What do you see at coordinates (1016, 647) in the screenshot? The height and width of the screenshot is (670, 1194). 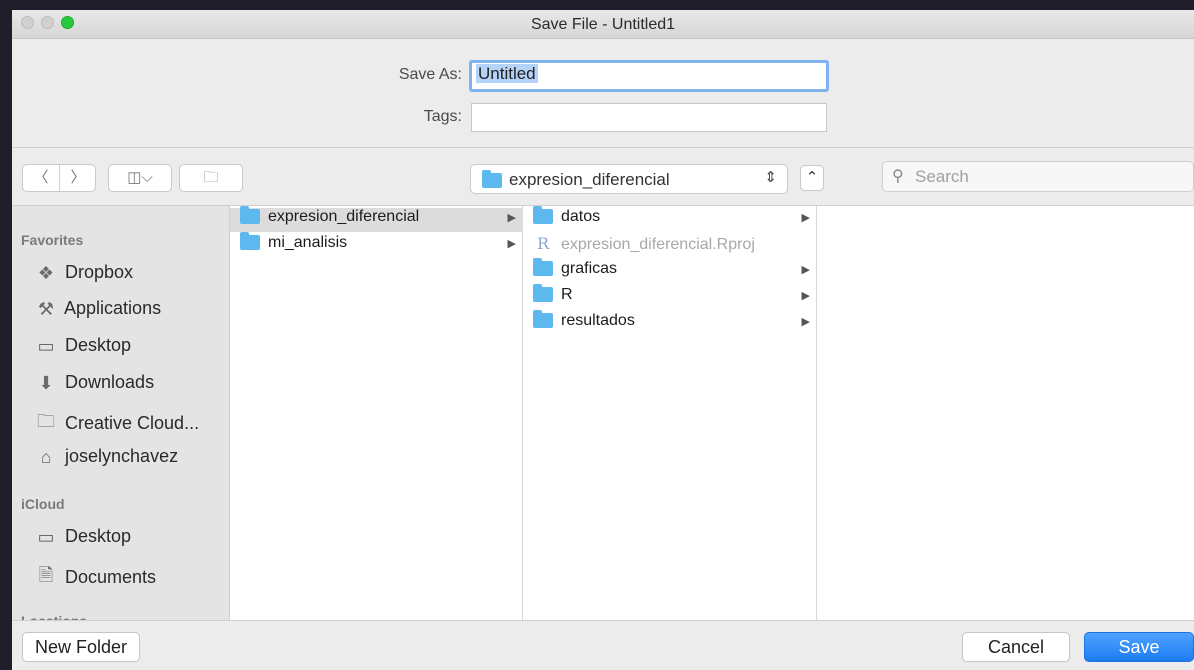 I see `cancel-button: Cancel` at bounding box center [1016, 647].